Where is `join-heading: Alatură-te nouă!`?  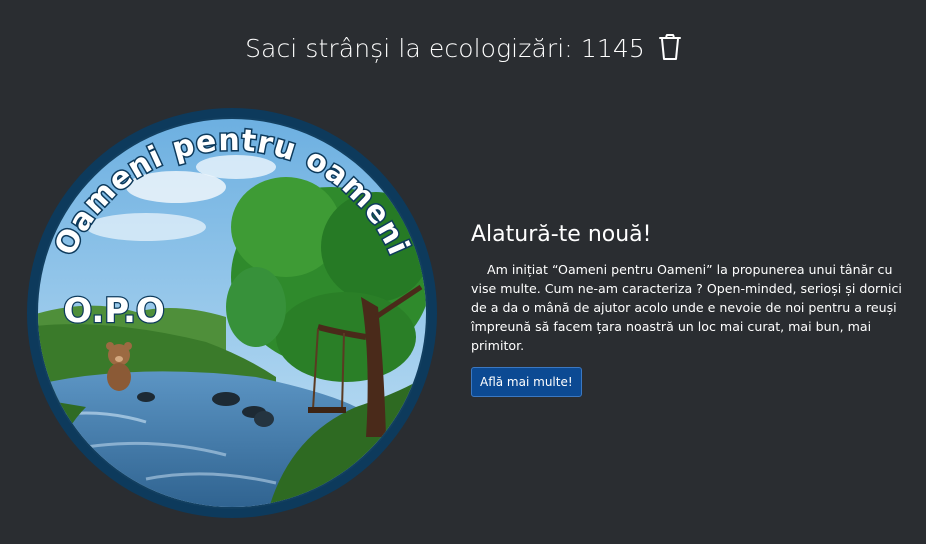
join-heading: Alatură-te nouă! is located at coordinates (561, 234).